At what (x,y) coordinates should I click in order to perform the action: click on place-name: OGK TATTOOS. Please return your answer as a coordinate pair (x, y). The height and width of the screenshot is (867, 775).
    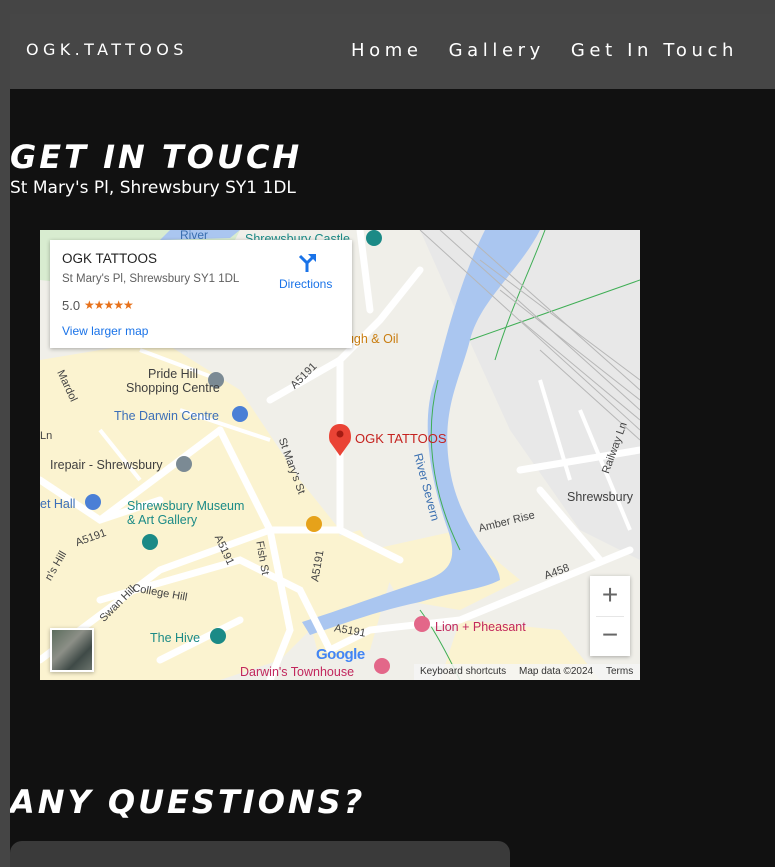
    Looking at the image, I should click on (110, 258).